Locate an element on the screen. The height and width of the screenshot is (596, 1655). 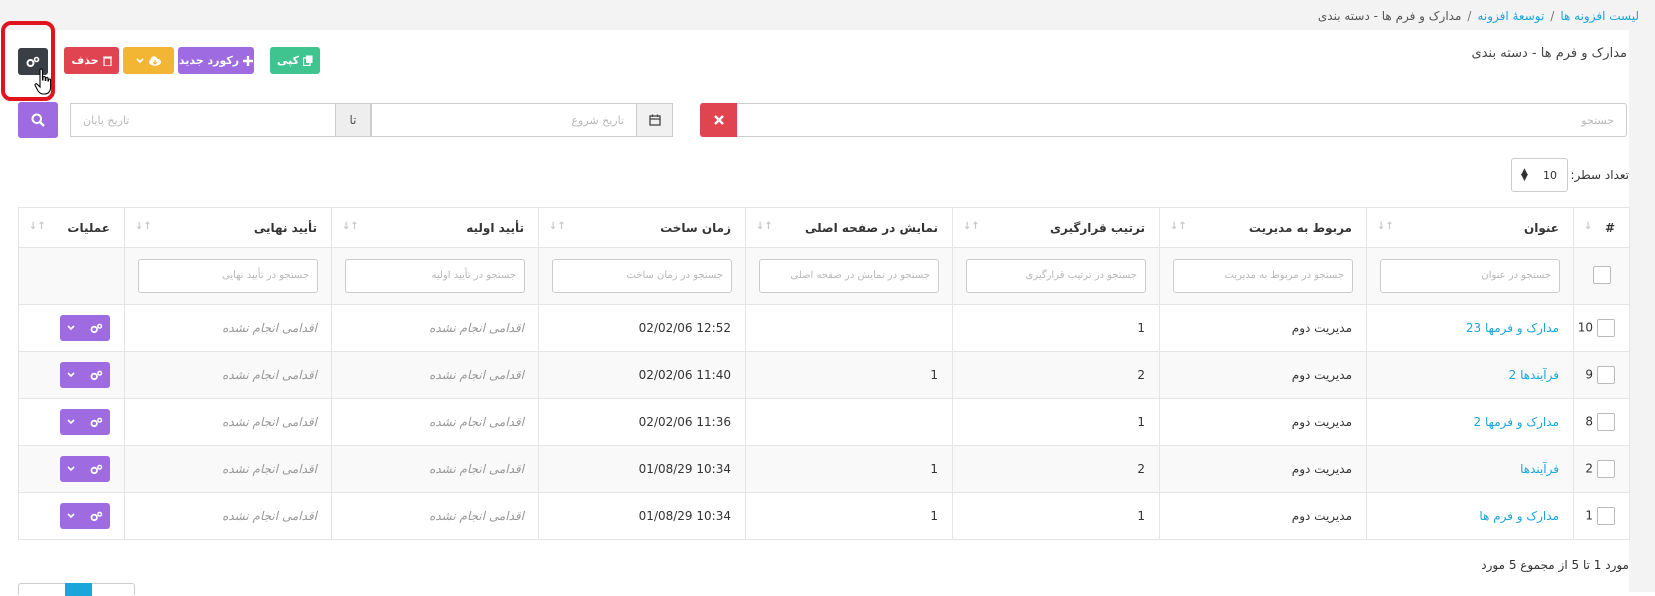
rows-per-page-select: 10 ▲ ▼ is located at coordinates (1539, 175).